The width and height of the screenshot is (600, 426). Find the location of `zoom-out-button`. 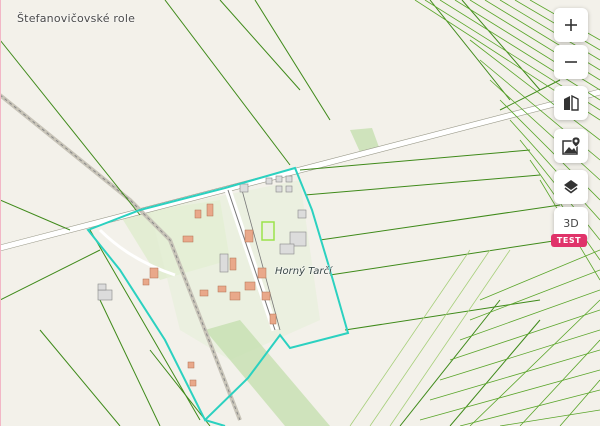

zoom-out-button is located at coordinates (571, 62).